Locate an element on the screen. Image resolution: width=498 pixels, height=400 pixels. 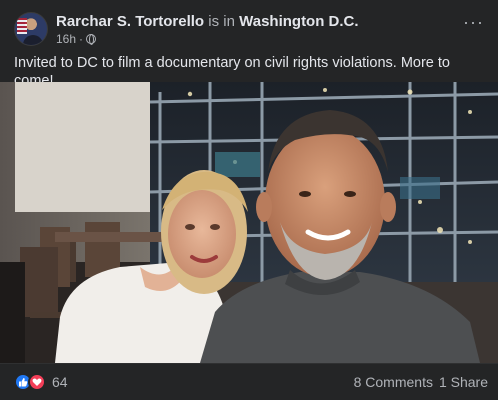
post-meta: 16h · is located at coordinates (76, 39).